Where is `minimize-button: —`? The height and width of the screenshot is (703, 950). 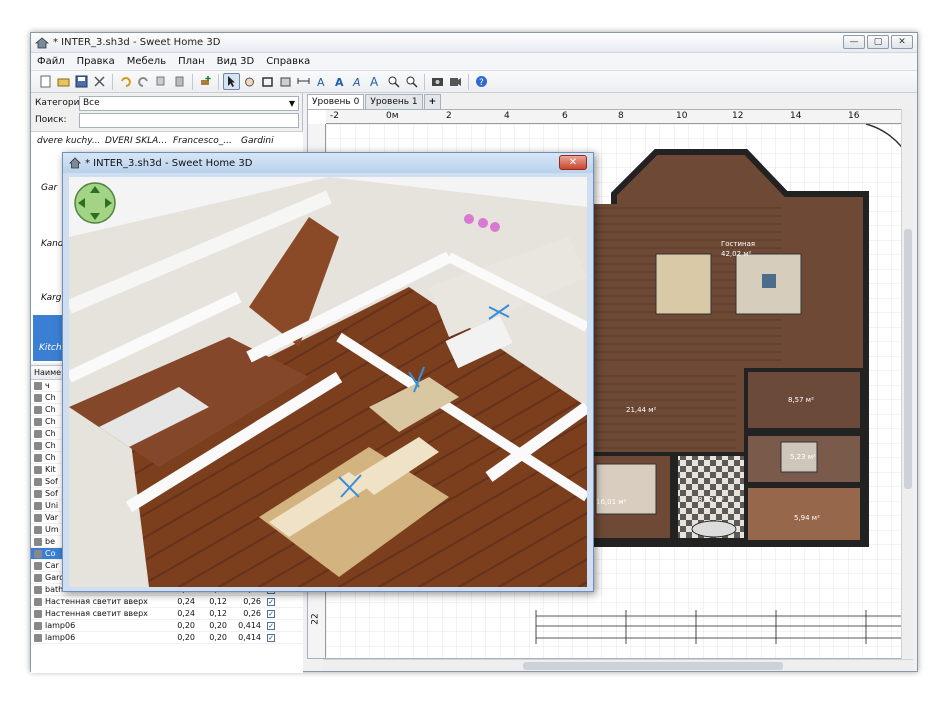 minimize-button: — is located at coordinates (854, 42).